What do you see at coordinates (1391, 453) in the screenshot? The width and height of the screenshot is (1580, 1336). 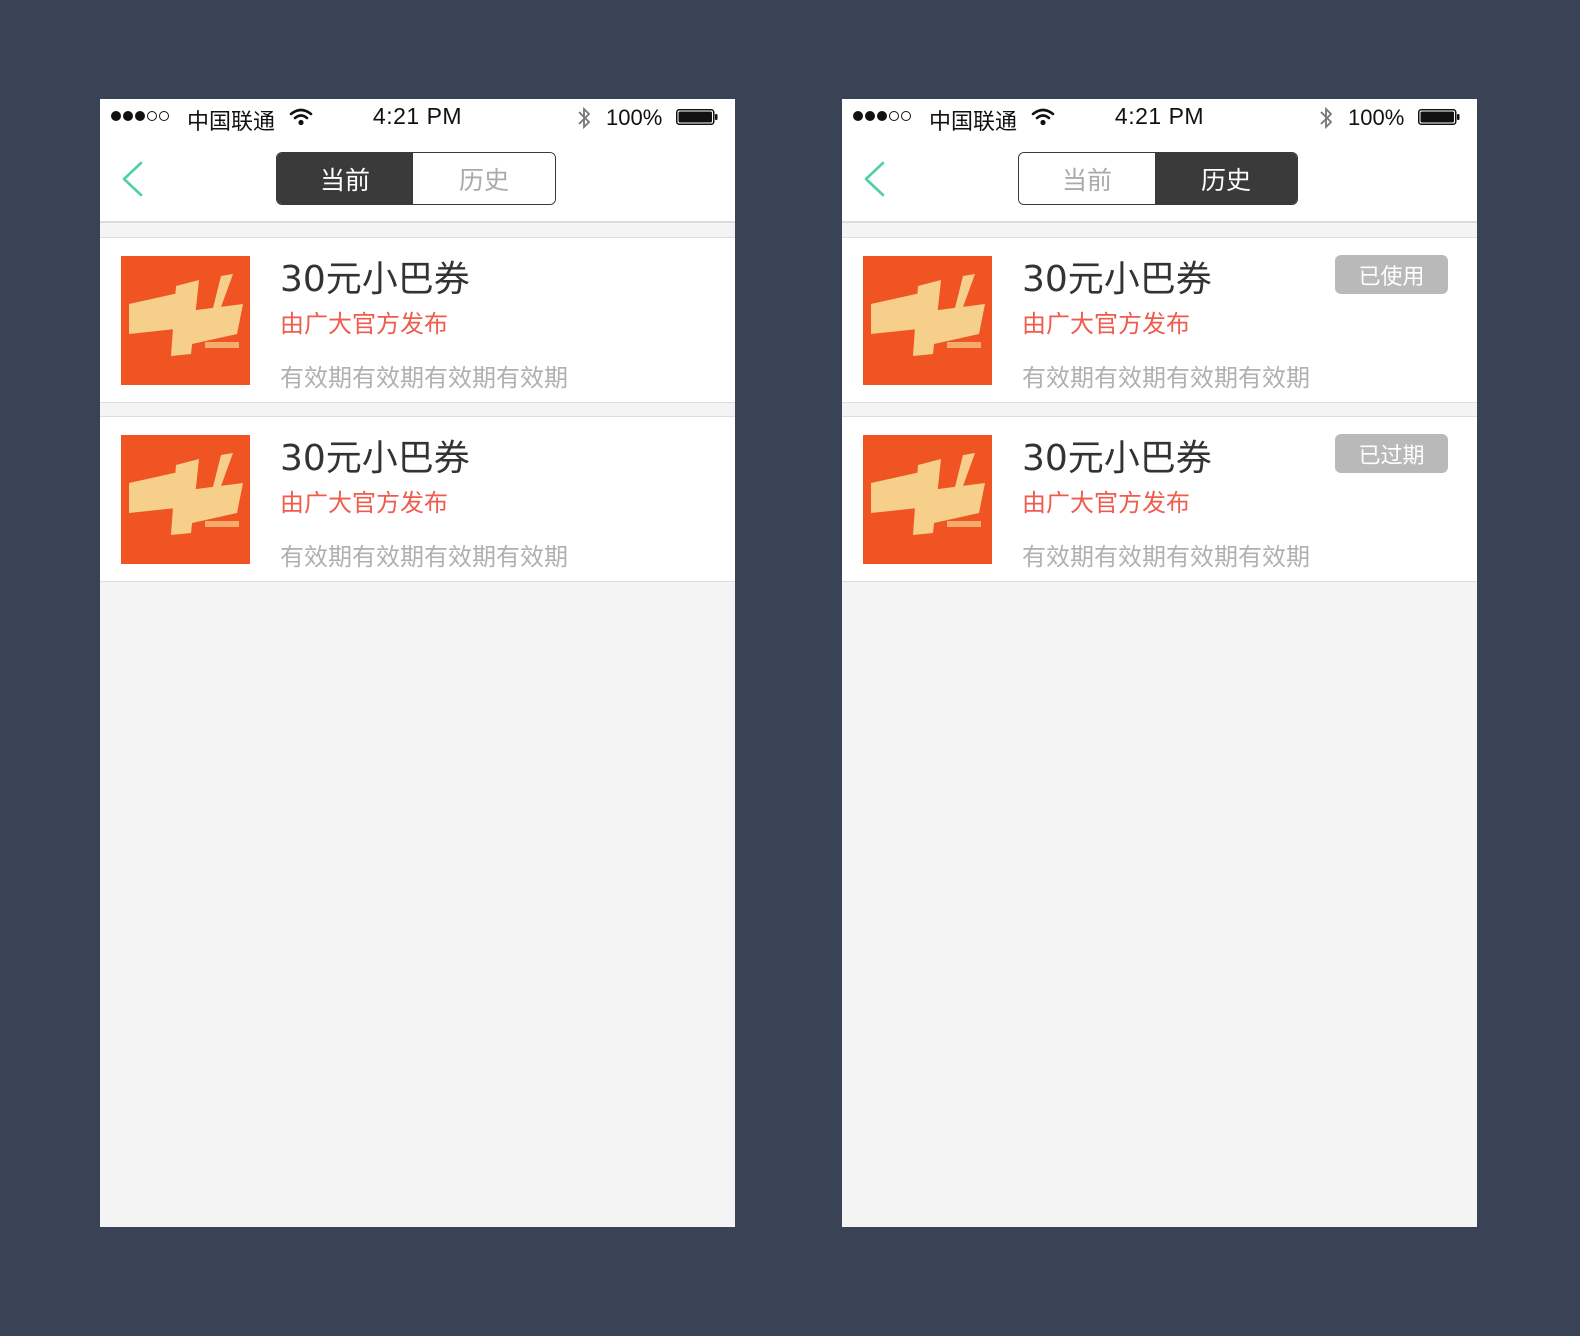 I see `status-badge: 已过期` at bounding box center [1391, 453].